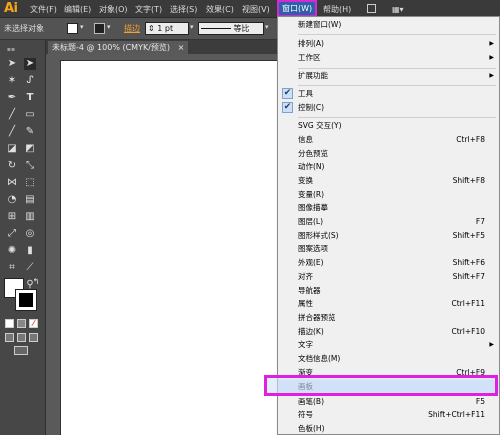 This screenshot has width=500, height=435. I want to click on width-tool-icon: ⋈, so click(12, 183).